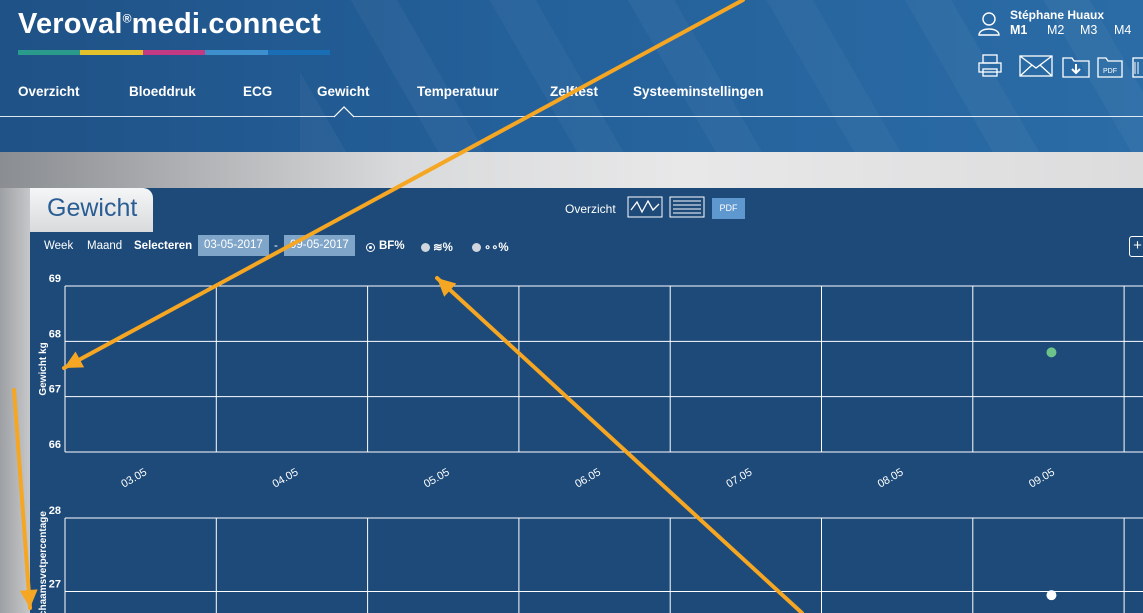  Describe the element at coordinates (55, 334) in the screenshot. I see `y-tick-label: 68` at that location.